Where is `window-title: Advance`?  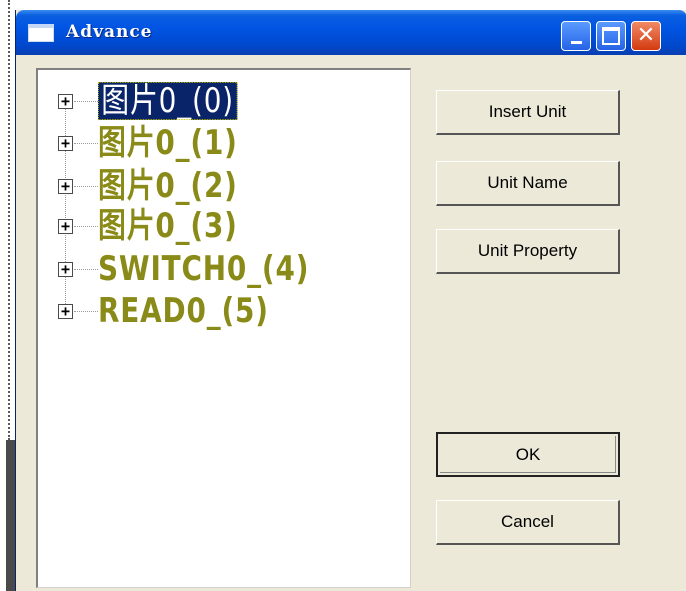
window-title: Advance is located at coordinates (109, 32).